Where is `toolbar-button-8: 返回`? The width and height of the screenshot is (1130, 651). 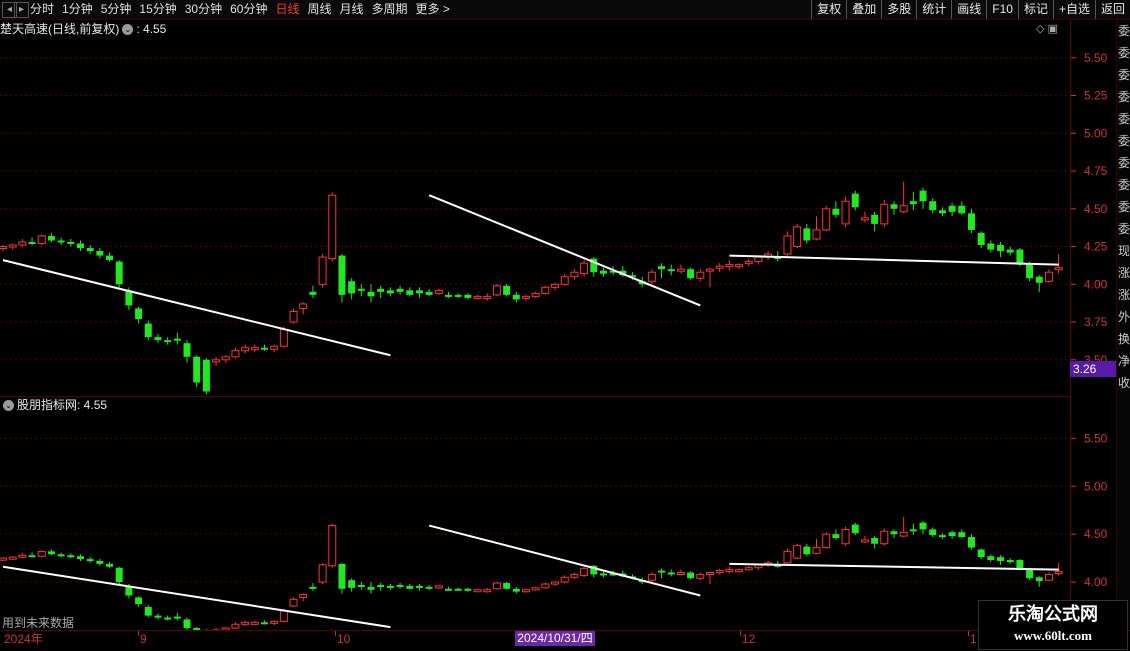 toolbar-button-8: 返回 is located at coordinates (1112, 9).